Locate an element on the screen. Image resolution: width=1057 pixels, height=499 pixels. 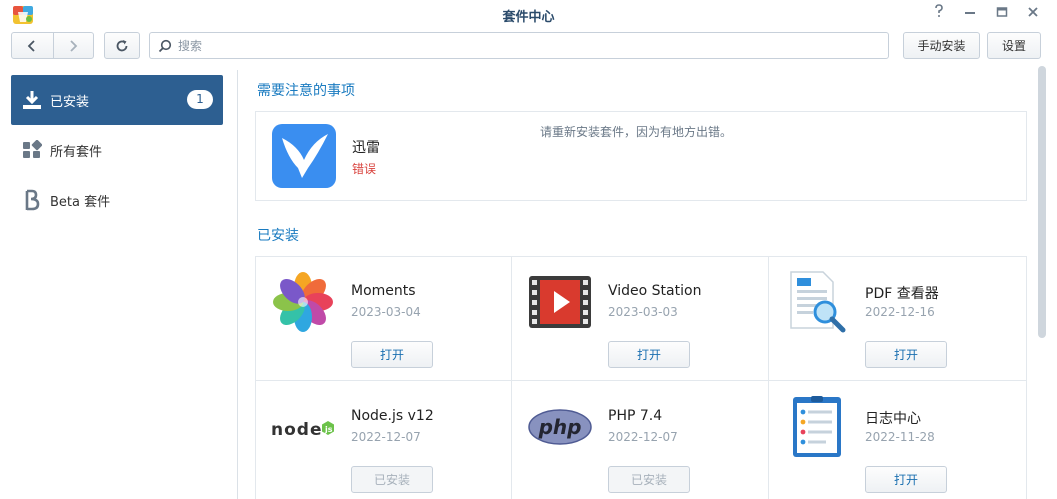
package-date: 2023-03-04 is located at coordinates (386, 312).